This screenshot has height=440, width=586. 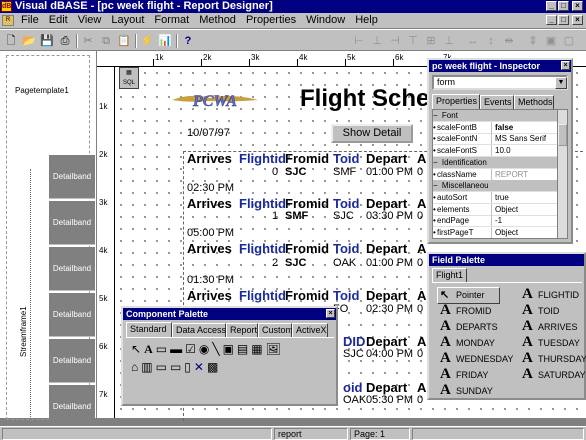 I want to click on property-value: Object, so click(x=506, y=232).